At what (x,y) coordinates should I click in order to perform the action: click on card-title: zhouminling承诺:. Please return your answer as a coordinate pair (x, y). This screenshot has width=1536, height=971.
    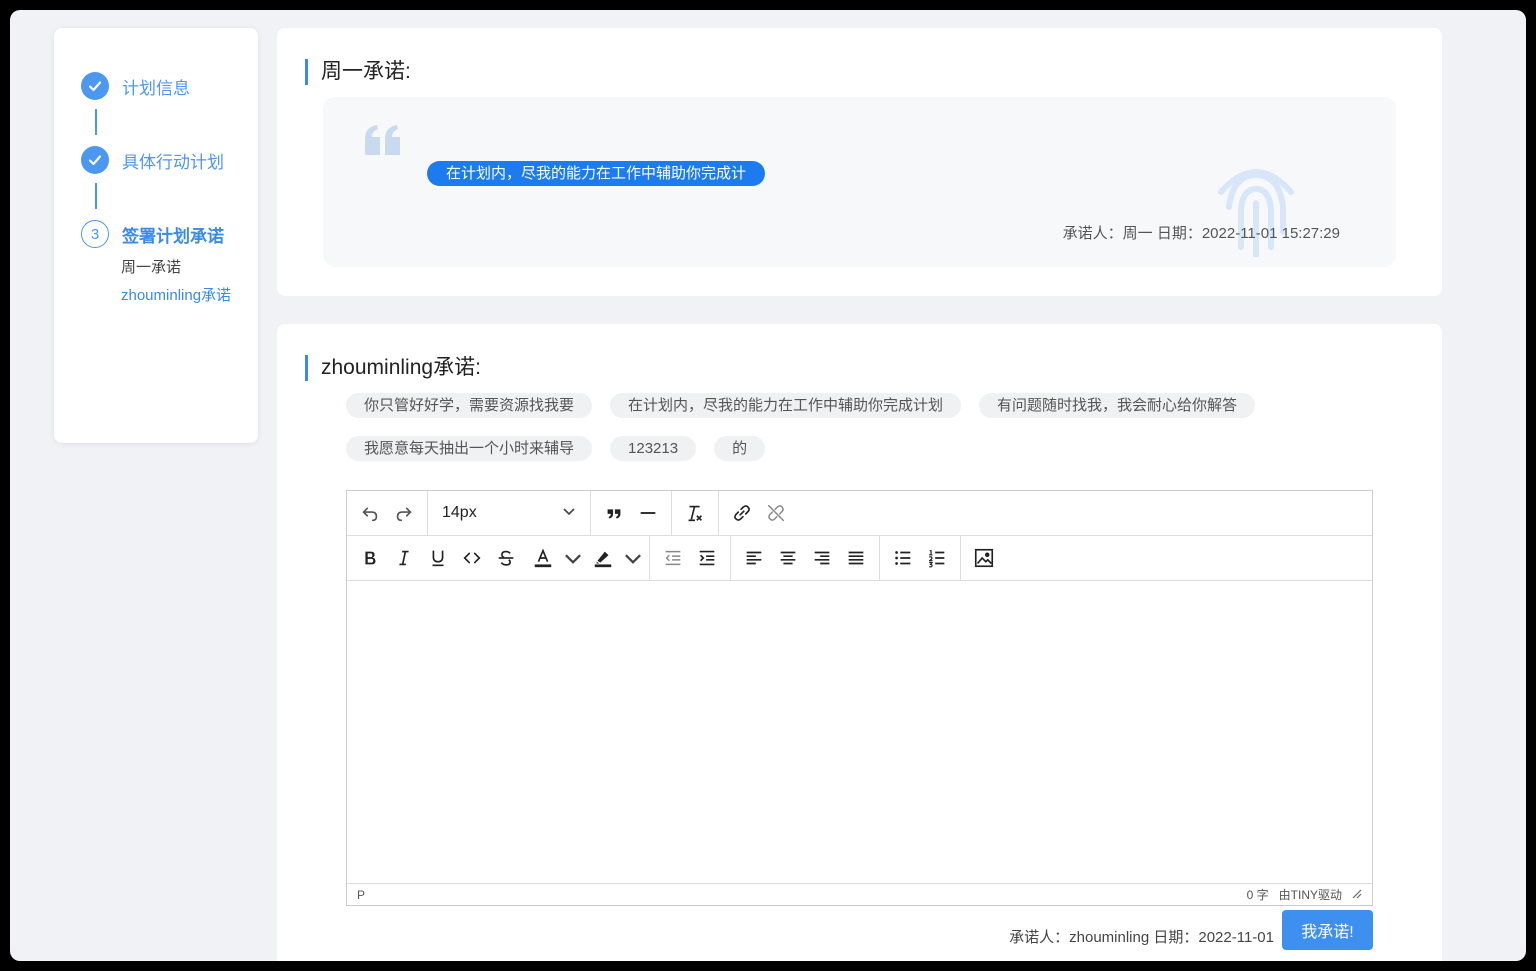
    Looking at the image, I should click on (393, 368).